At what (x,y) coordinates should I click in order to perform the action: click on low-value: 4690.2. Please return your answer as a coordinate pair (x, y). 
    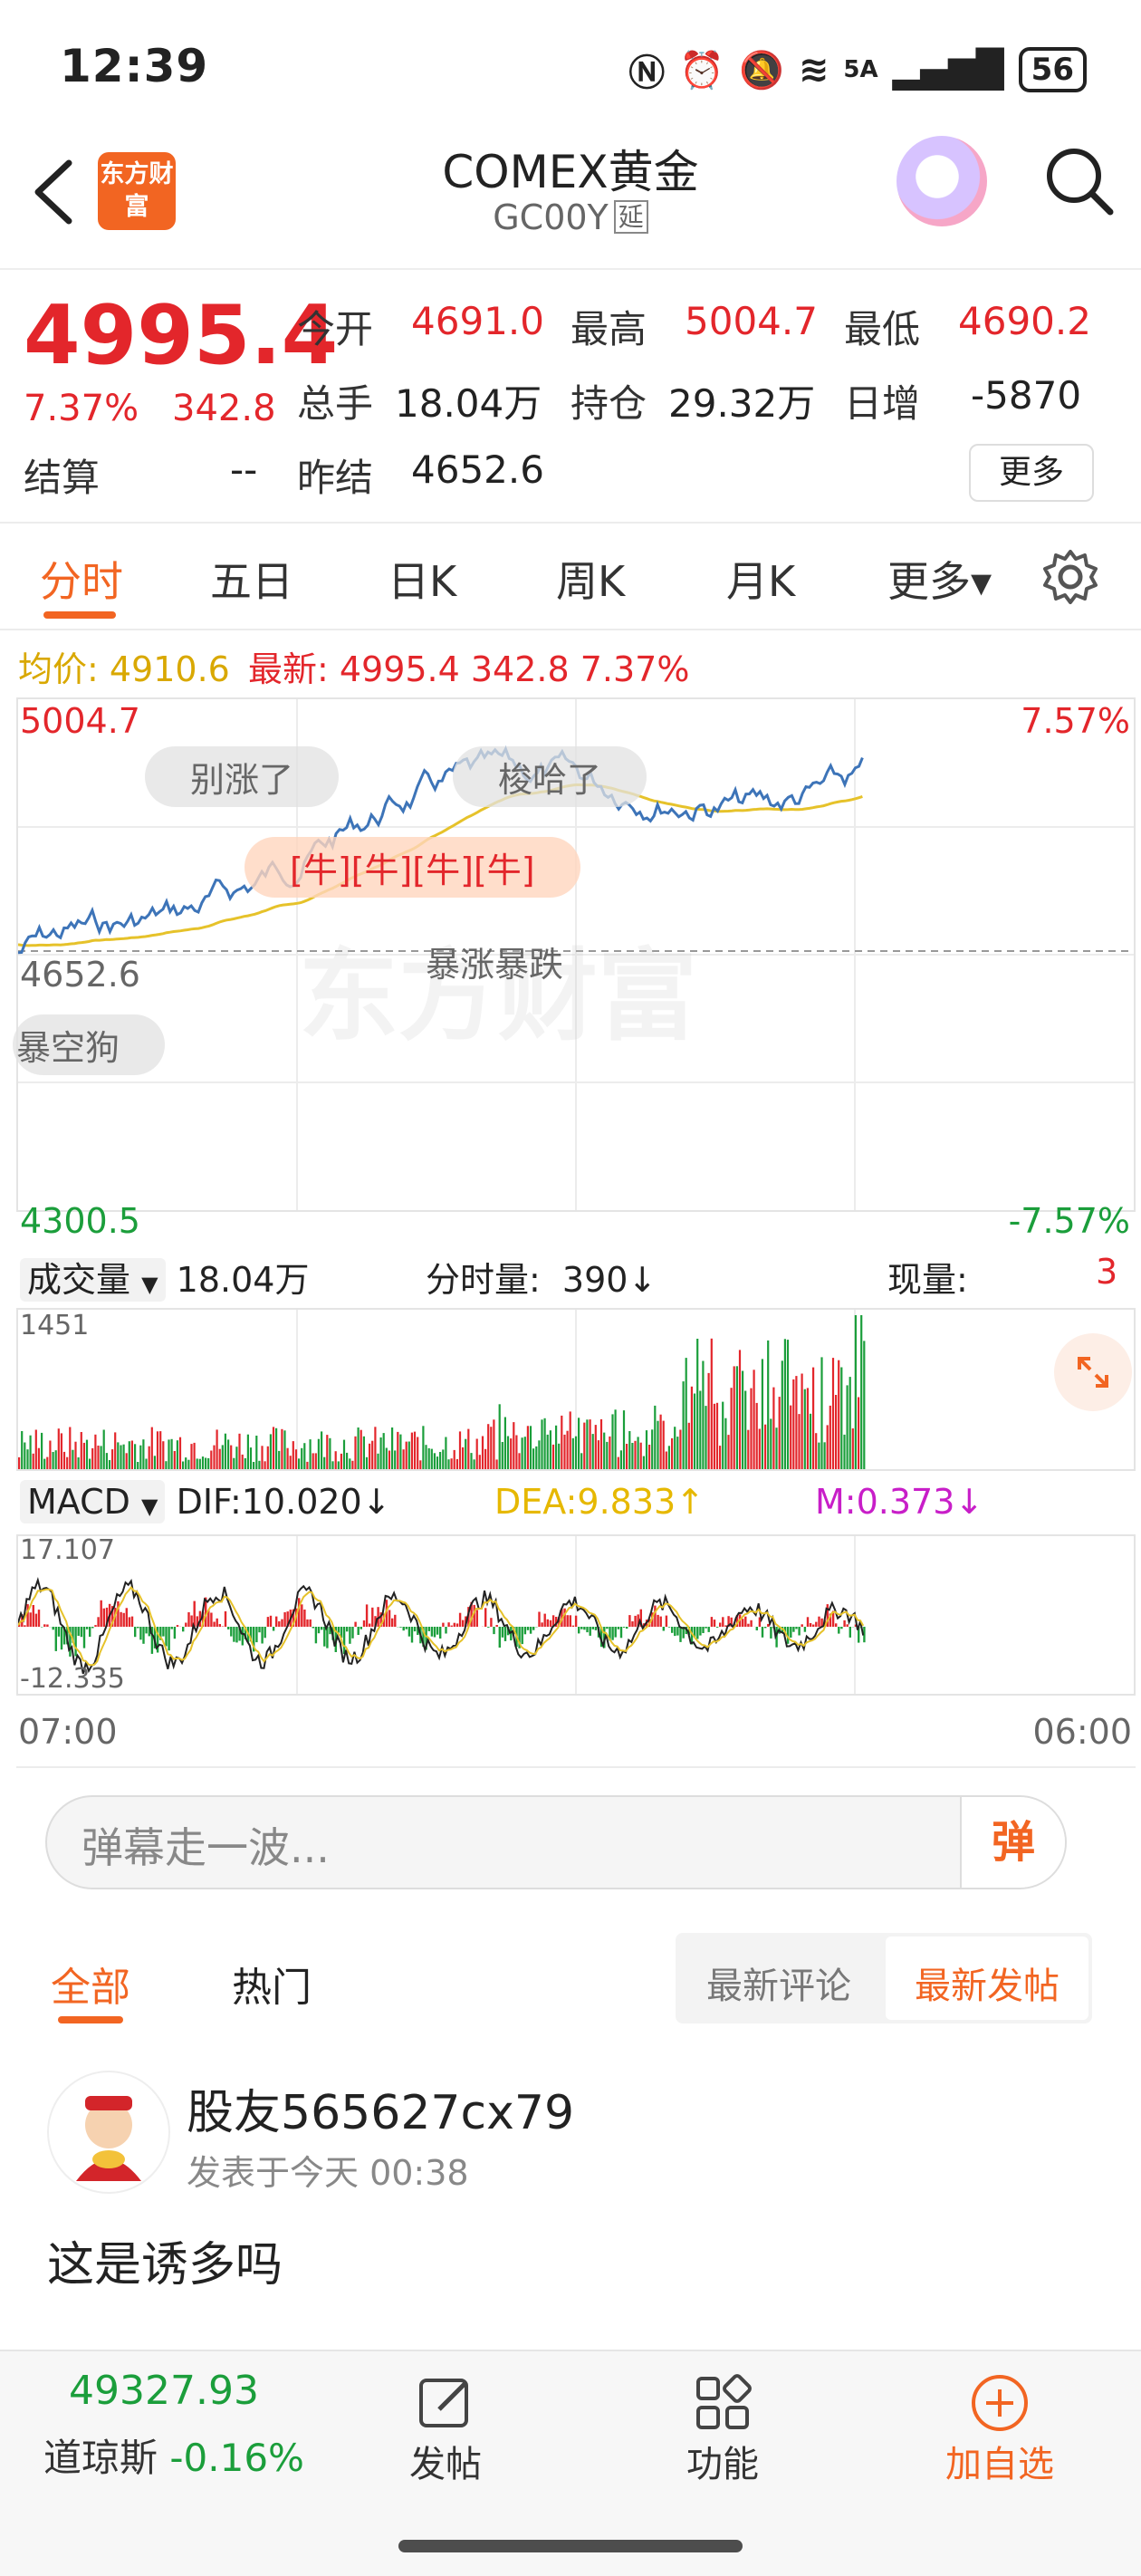
    Looking at the image, I should click on (1024, 321).